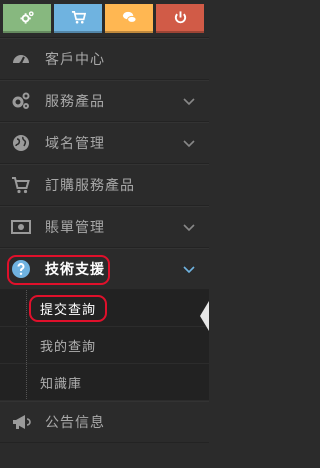  I want to click on nav-item-domains: 域名管理, so click(104, 143).